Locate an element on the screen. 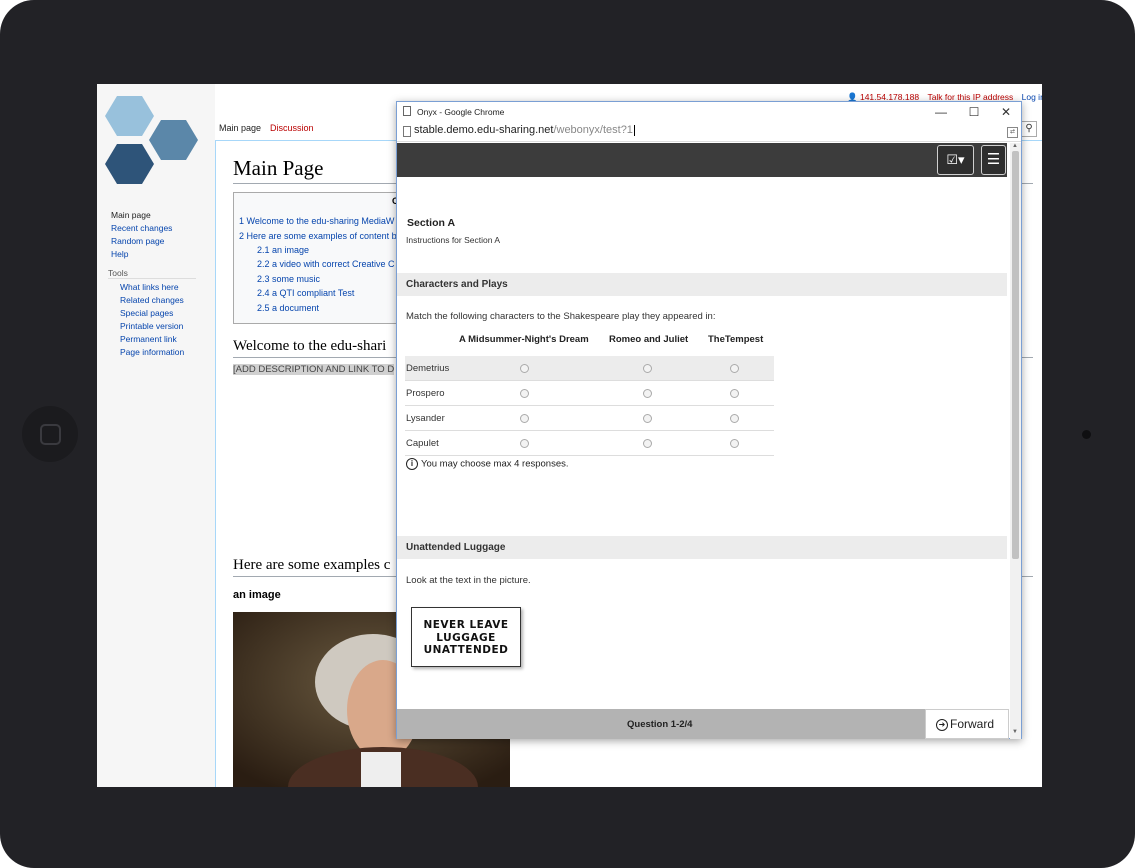  wiki-logo is located at coordinates (151, 140).